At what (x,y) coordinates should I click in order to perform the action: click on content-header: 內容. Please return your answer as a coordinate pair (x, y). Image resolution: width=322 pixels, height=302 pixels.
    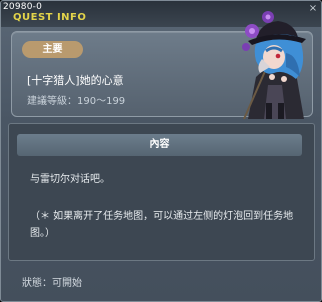
    Looking at the image, I should click on (159, 145).